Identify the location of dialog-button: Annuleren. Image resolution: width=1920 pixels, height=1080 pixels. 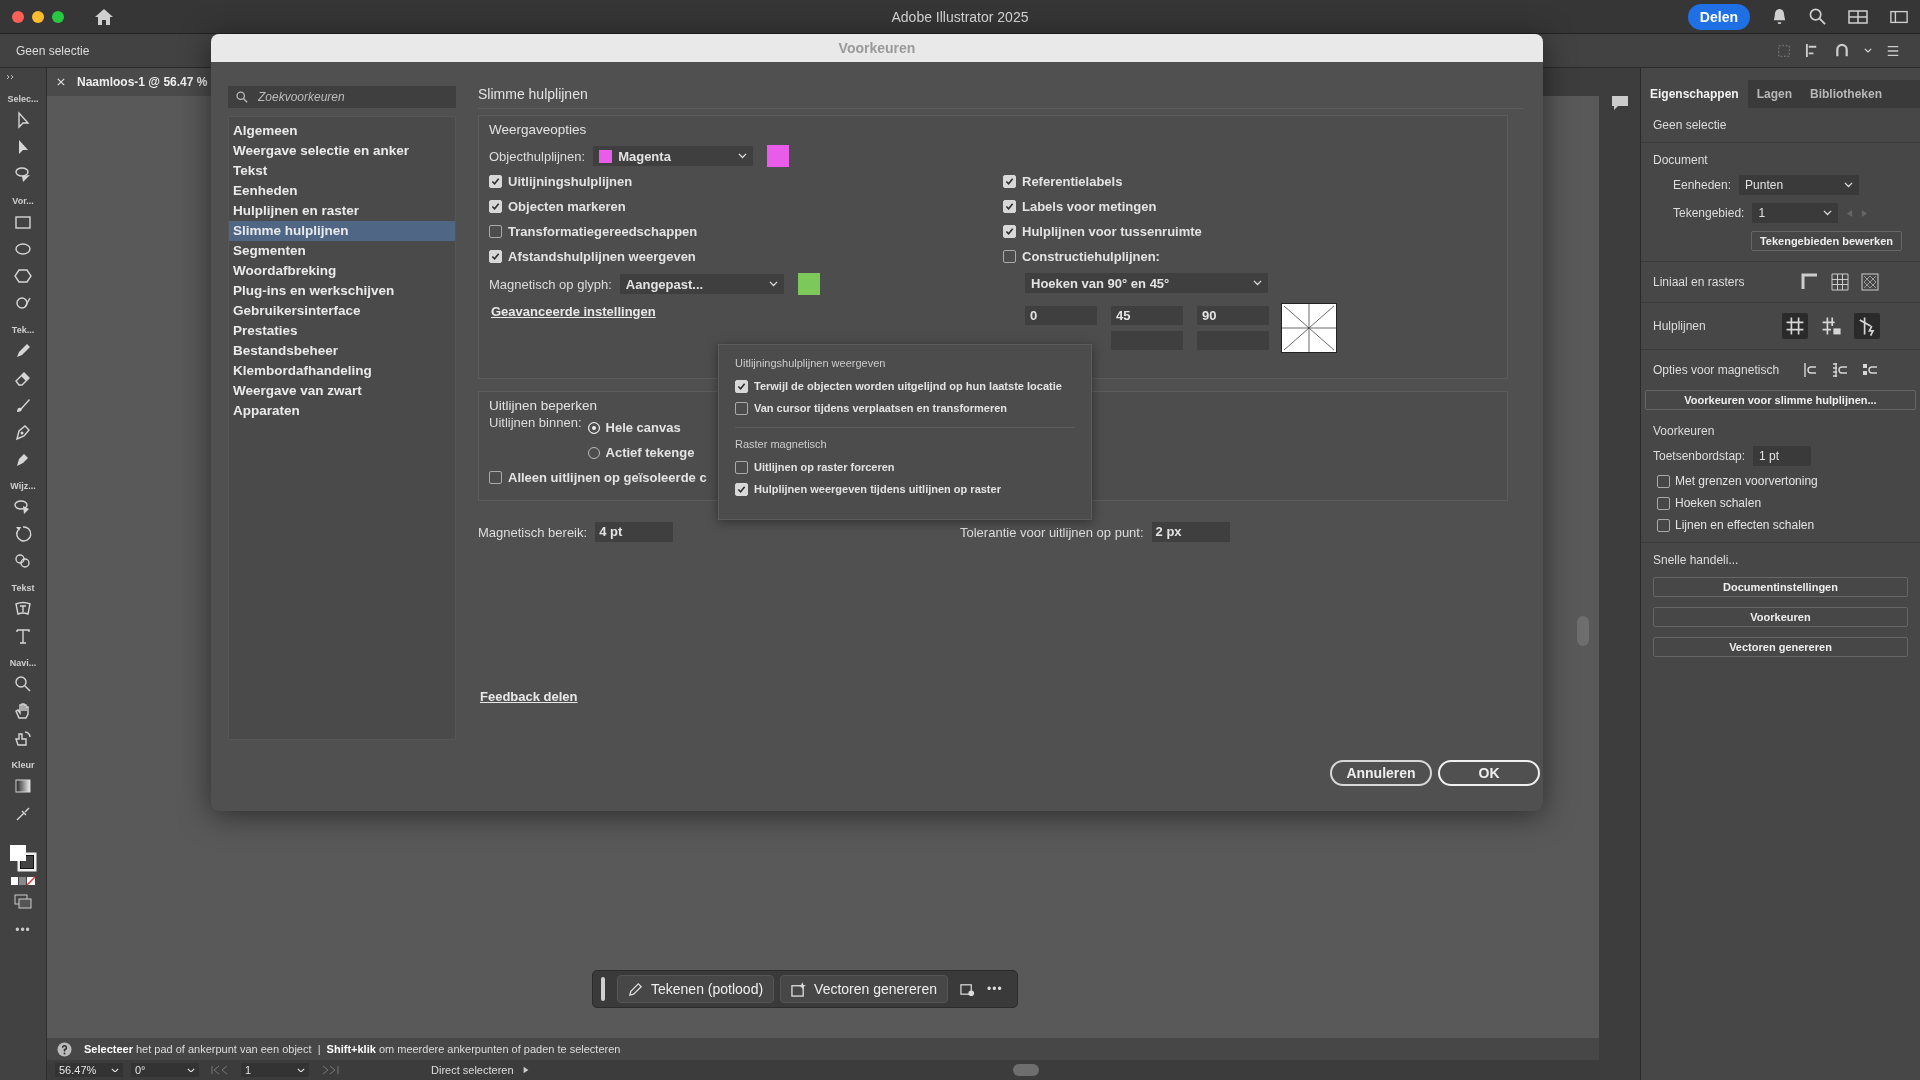
(1381, 773).